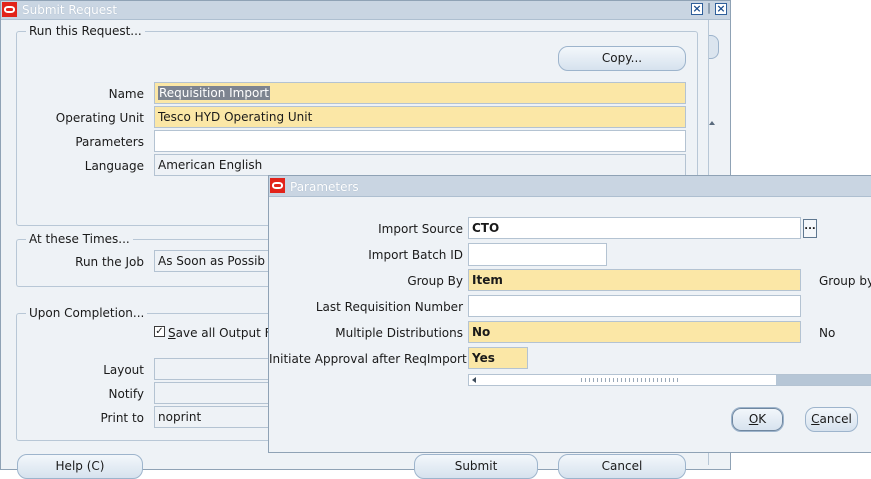  I want to click on last-req-number-field, so click(634, 306).